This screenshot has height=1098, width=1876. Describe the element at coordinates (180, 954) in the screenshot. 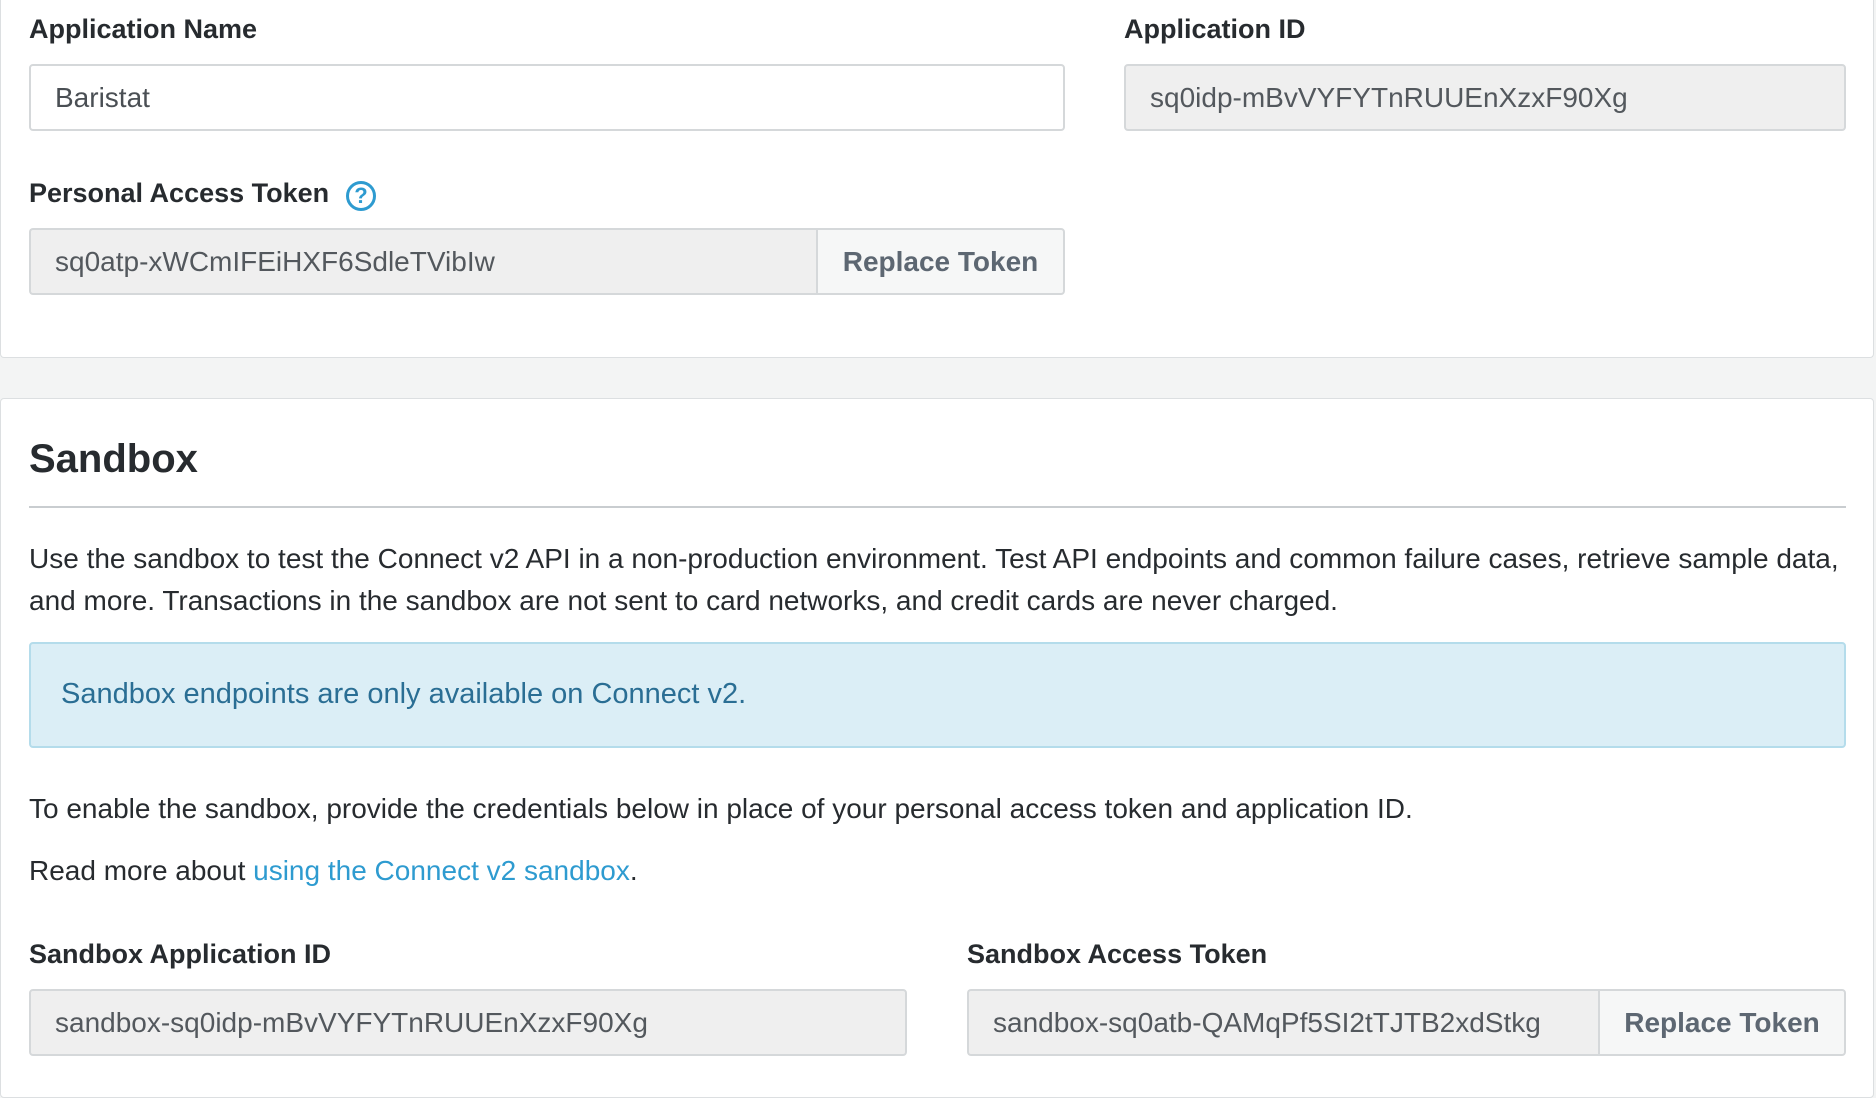

I see `sandbox-application-id-label: Sandbox Application ID` at that location.